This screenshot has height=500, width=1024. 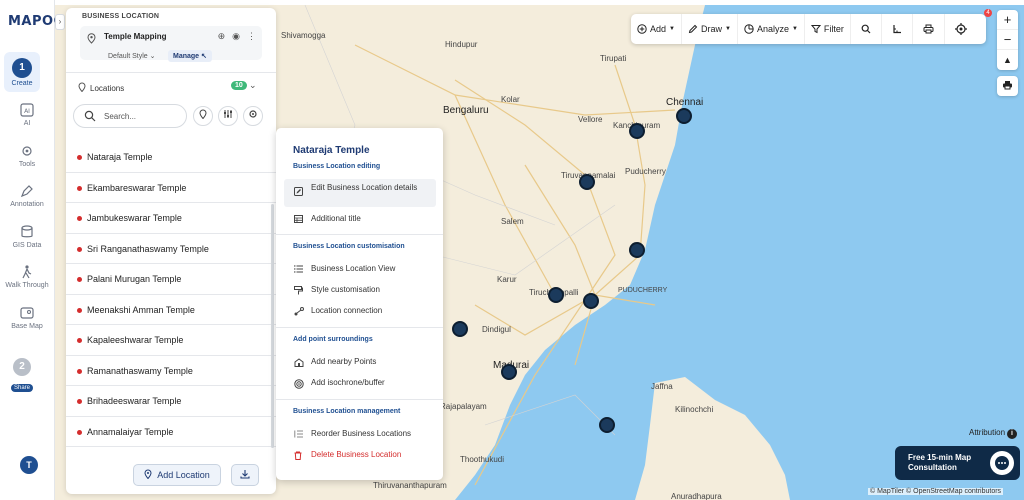 I want to click on menu-item-add-isochrone: Add isochrone/buffer, so click(x=360, y=383).